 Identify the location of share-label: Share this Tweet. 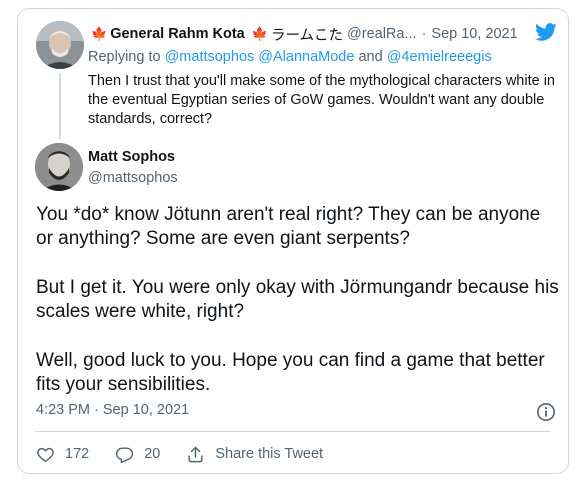
(269, 454).